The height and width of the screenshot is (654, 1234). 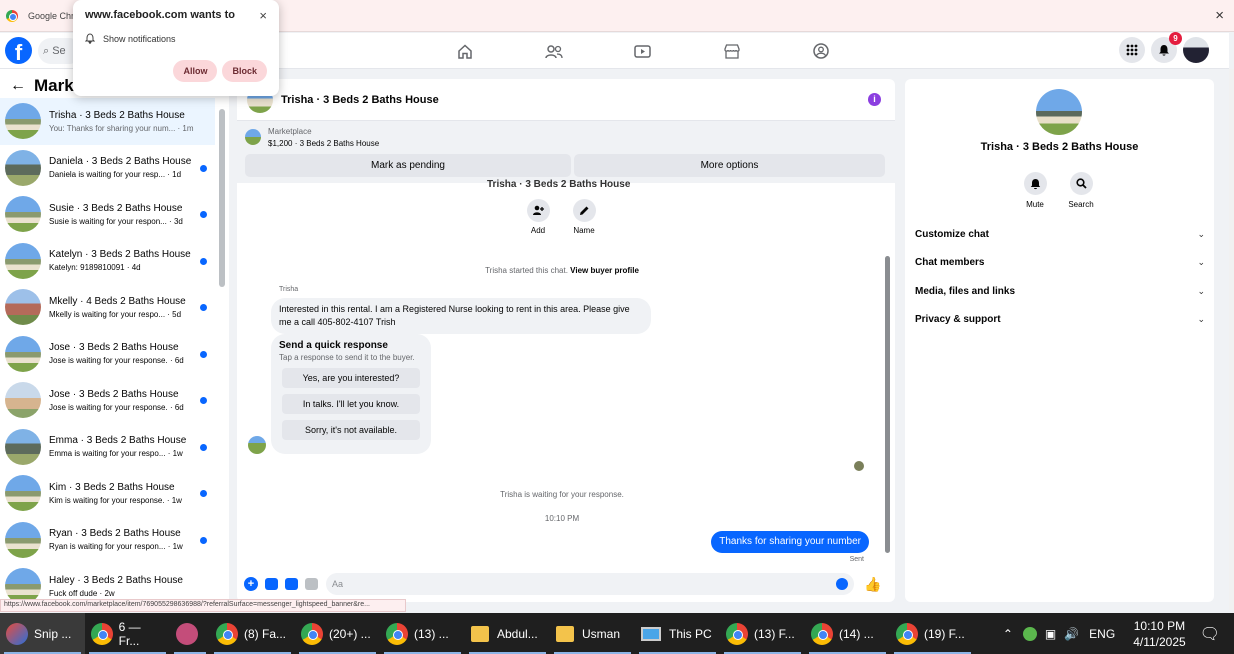 What do you see at coordinates (1159, 634) in the screenshot?
I see `clock: 10:10 PM 4/11/2025` at bounding box center [1159, 634].